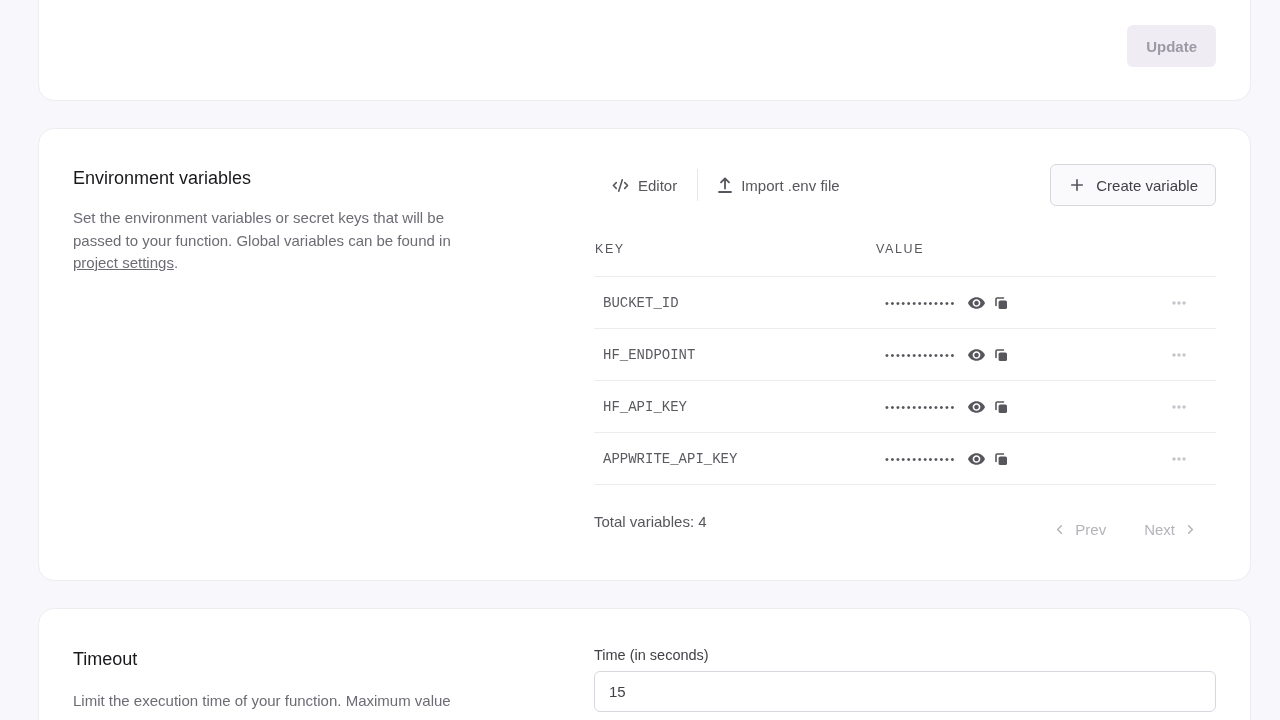 This screenshot has height=720, width=1280. I want to click on editor-button: Editor, so click(645, 185).